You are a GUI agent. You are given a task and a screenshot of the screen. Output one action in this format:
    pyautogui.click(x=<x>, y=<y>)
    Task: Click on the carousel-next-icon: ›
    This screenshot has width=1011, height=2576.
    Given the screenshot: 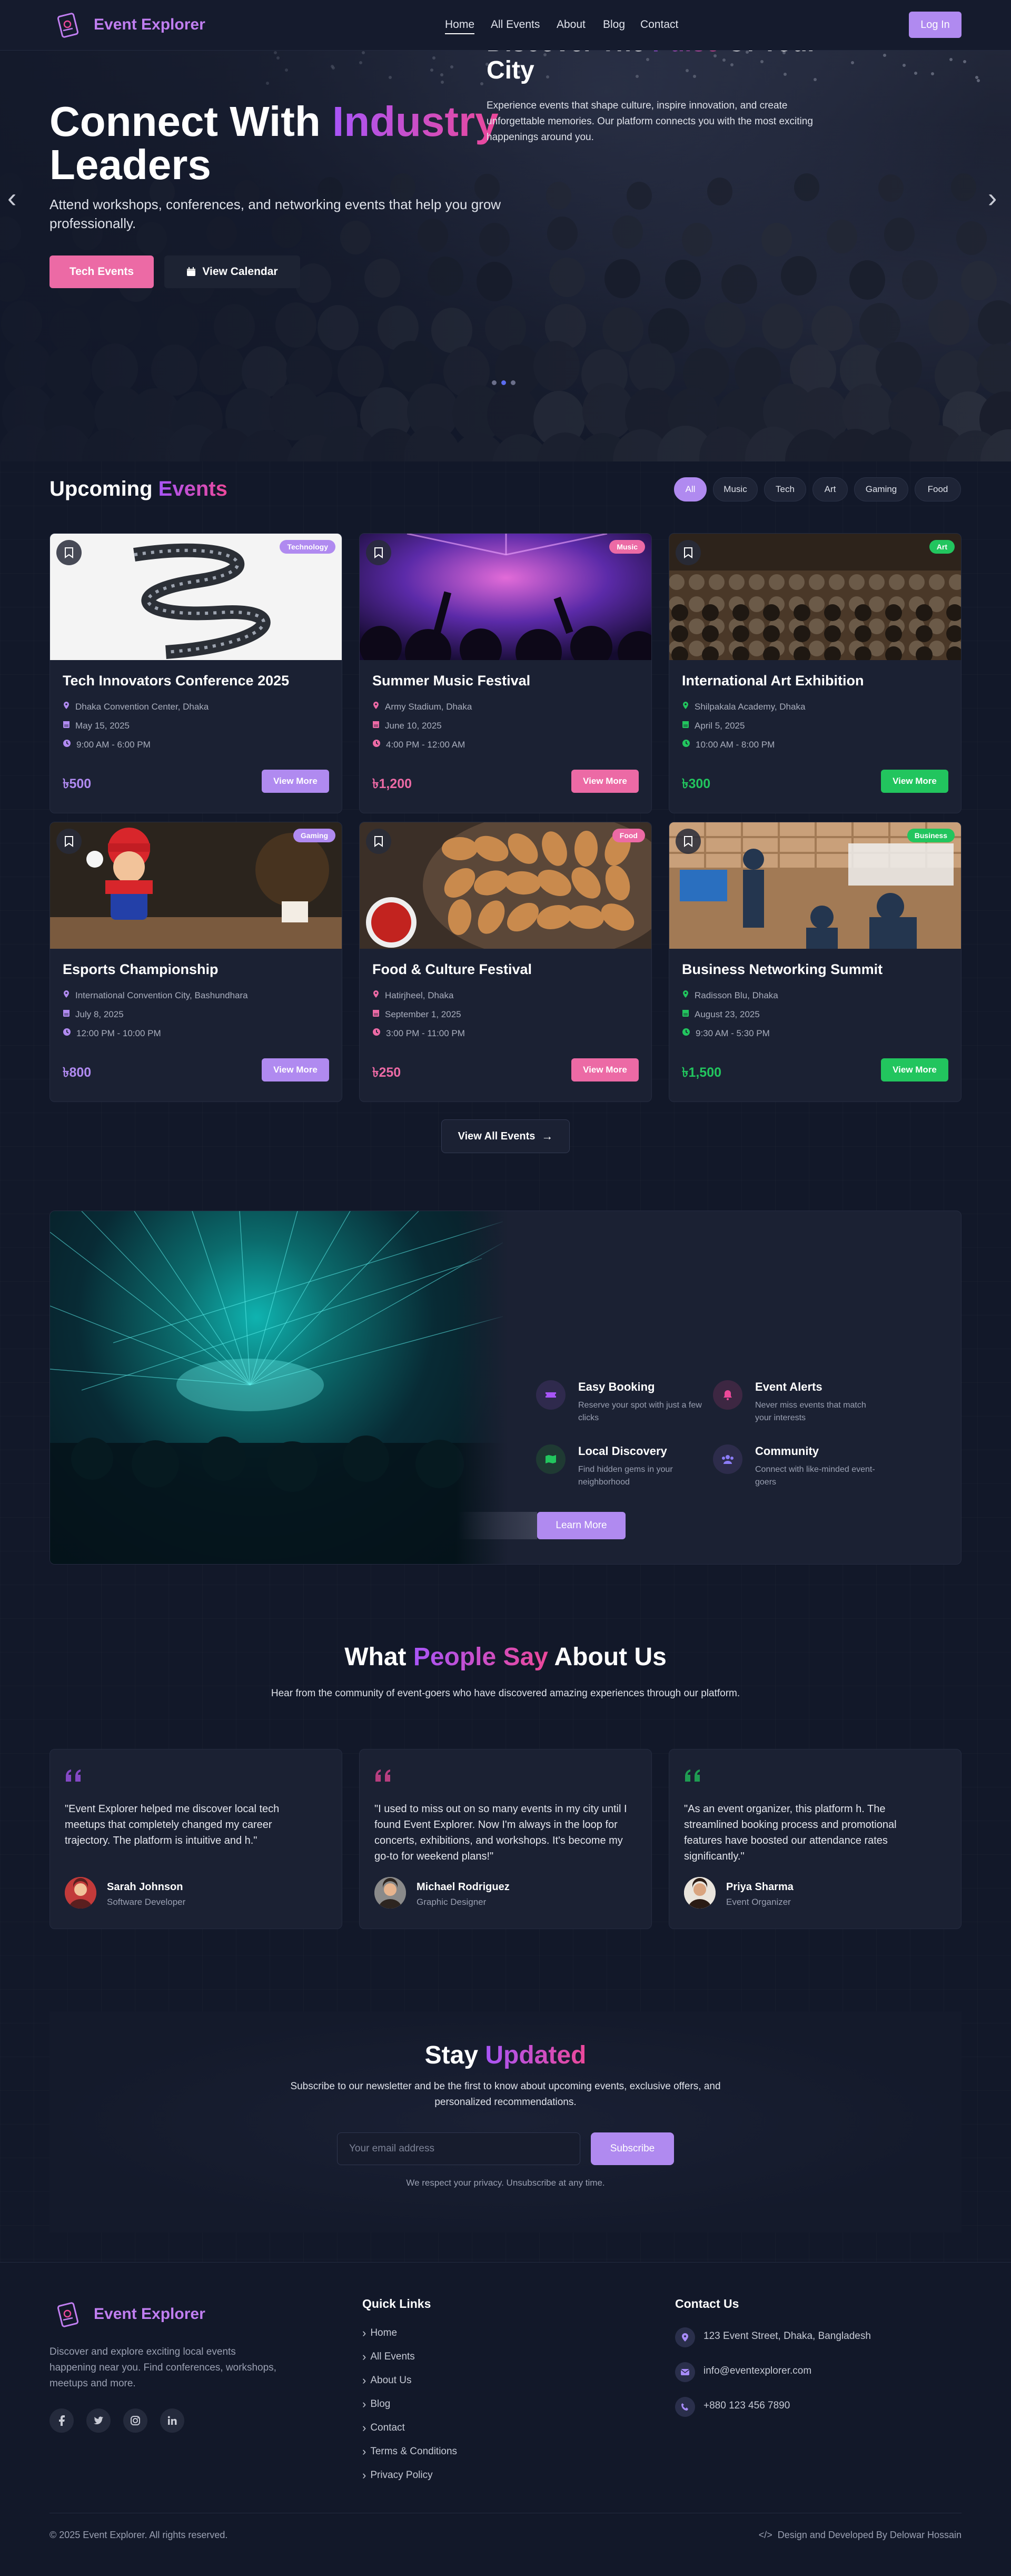 What is the action you would take?
    pyautogui.click(x=993, y=198)
    